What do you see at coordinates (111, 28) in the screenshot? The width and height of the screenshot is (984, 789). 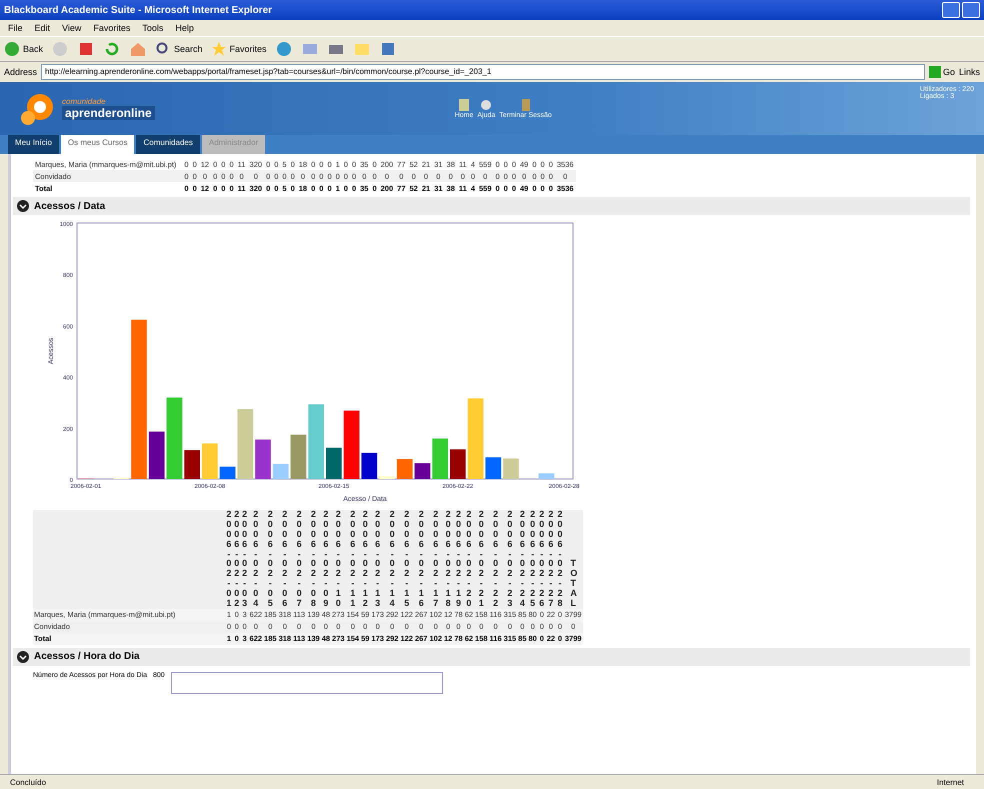 I see `menu-item: Favorites` at bounding box center [111, 28].